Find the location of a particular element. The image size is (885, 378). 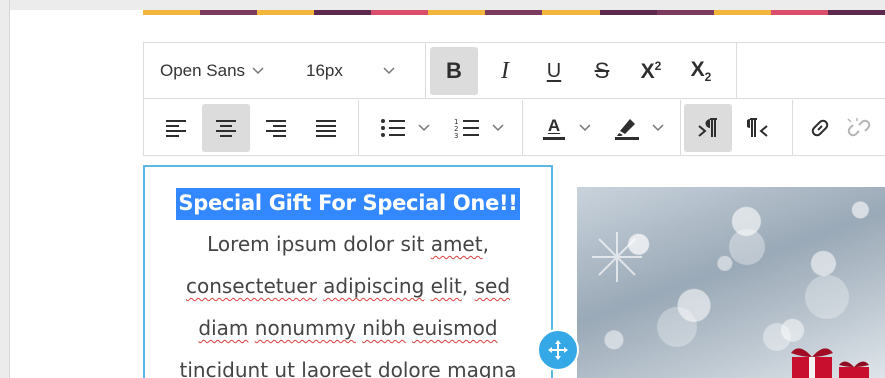

align-left-icon is located at coordinates (176, 128).